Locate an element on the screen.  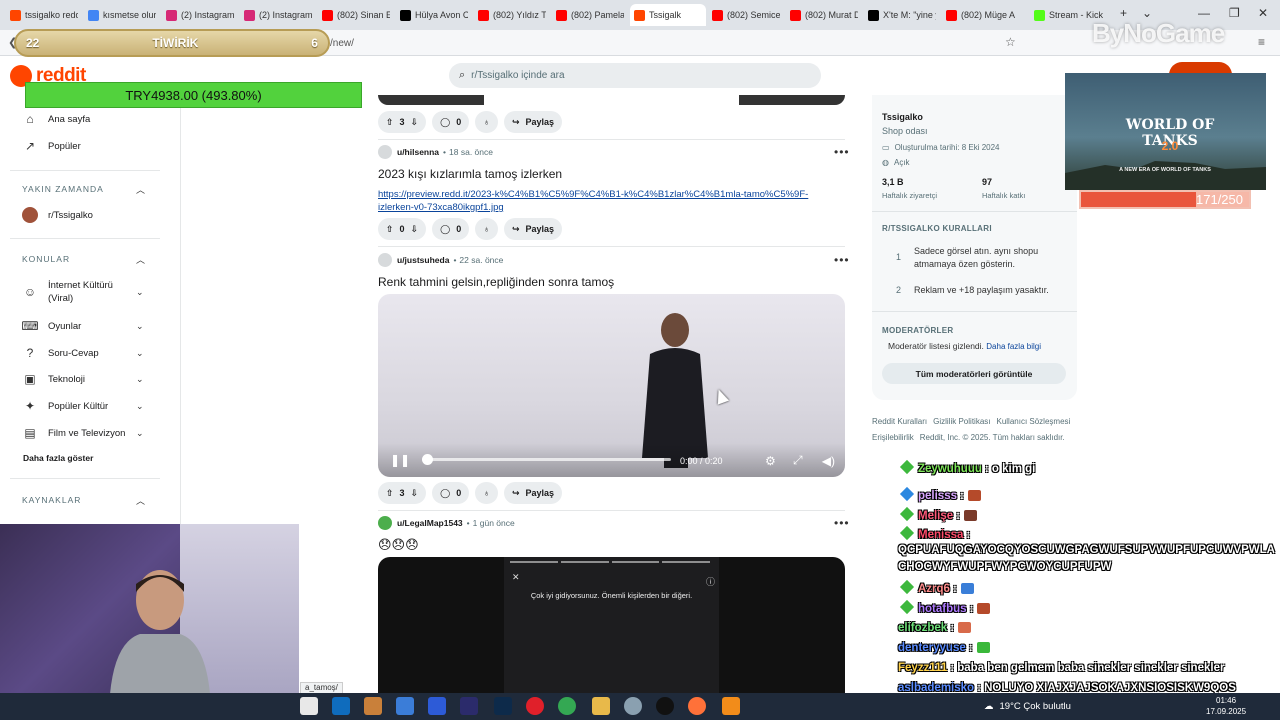
post-author: u/LegalMap1543 is located at coordinates (430, 523).